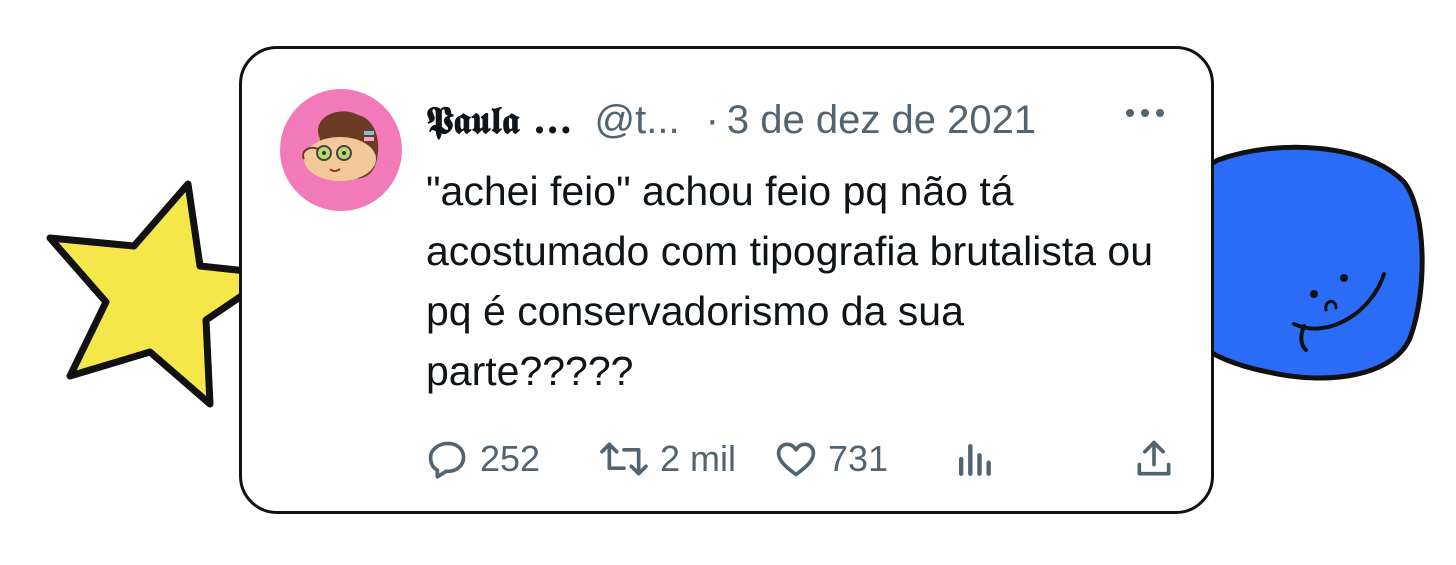  I want to click on reply-icon, so click(447, 460).